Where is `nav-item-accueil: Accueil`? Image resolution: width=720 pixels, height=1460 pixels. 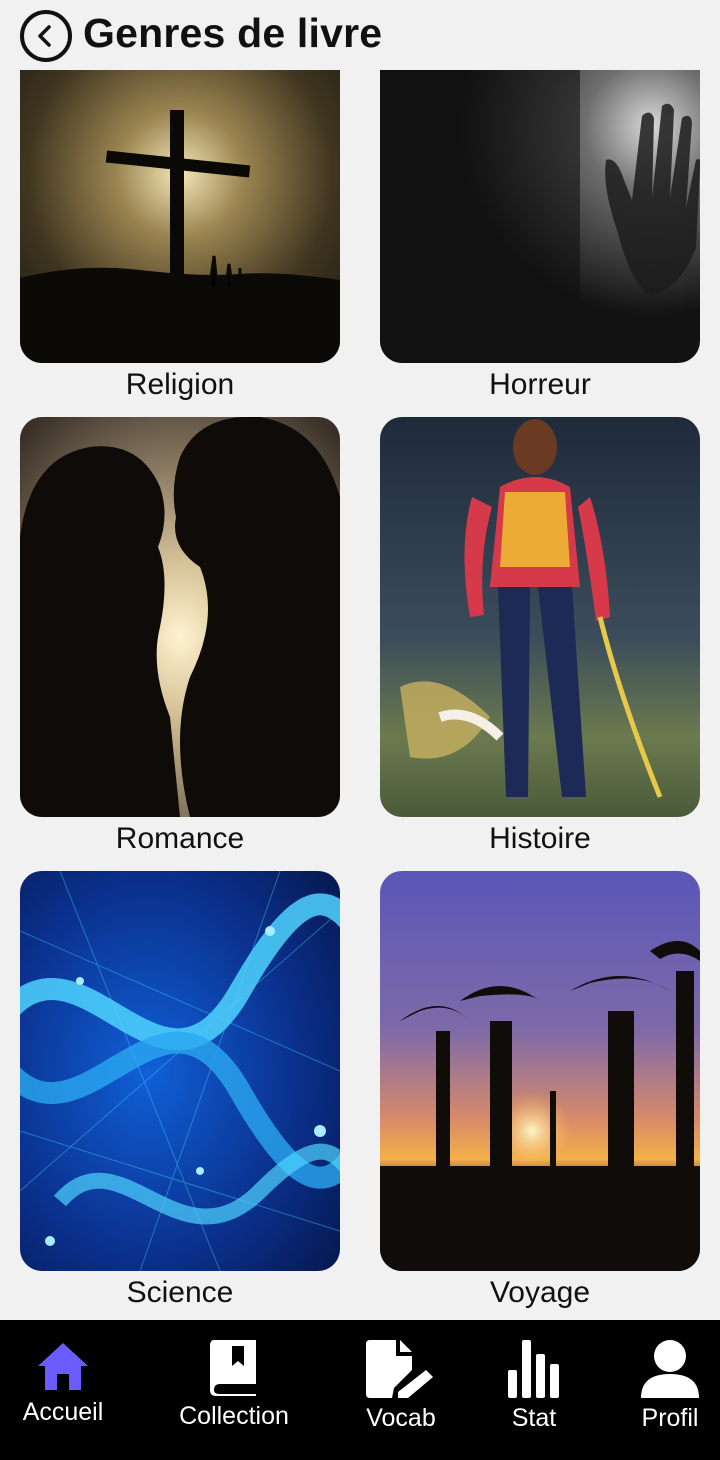
nav-item-accueil: Accueil is located at coordinates (63, 1395).